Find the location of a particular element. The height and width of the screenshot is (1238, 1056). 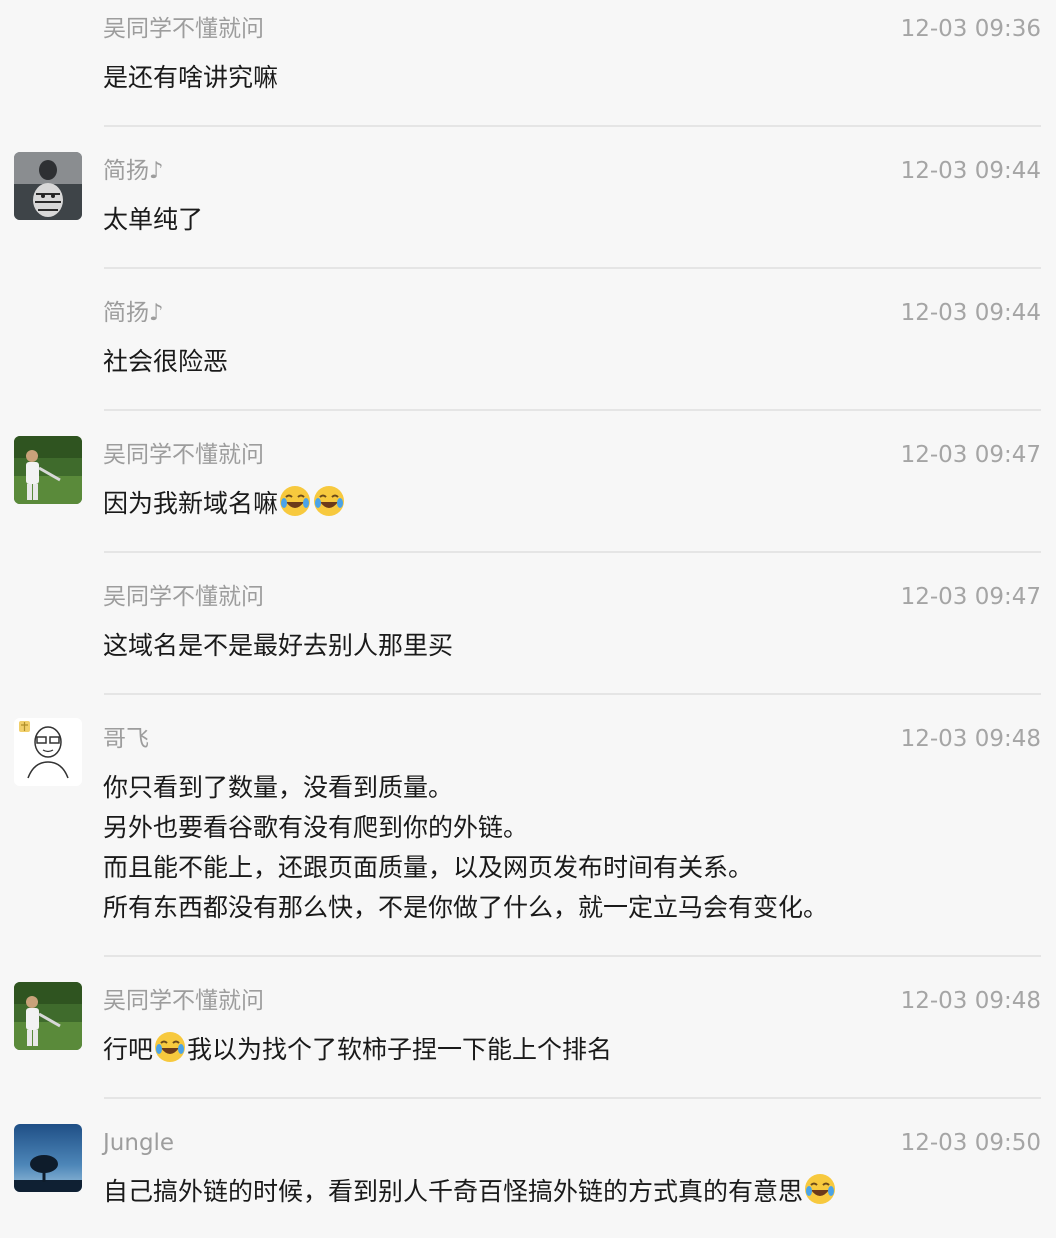

tiger-reflection-avatar-icon is located at coordinates (48, 186).